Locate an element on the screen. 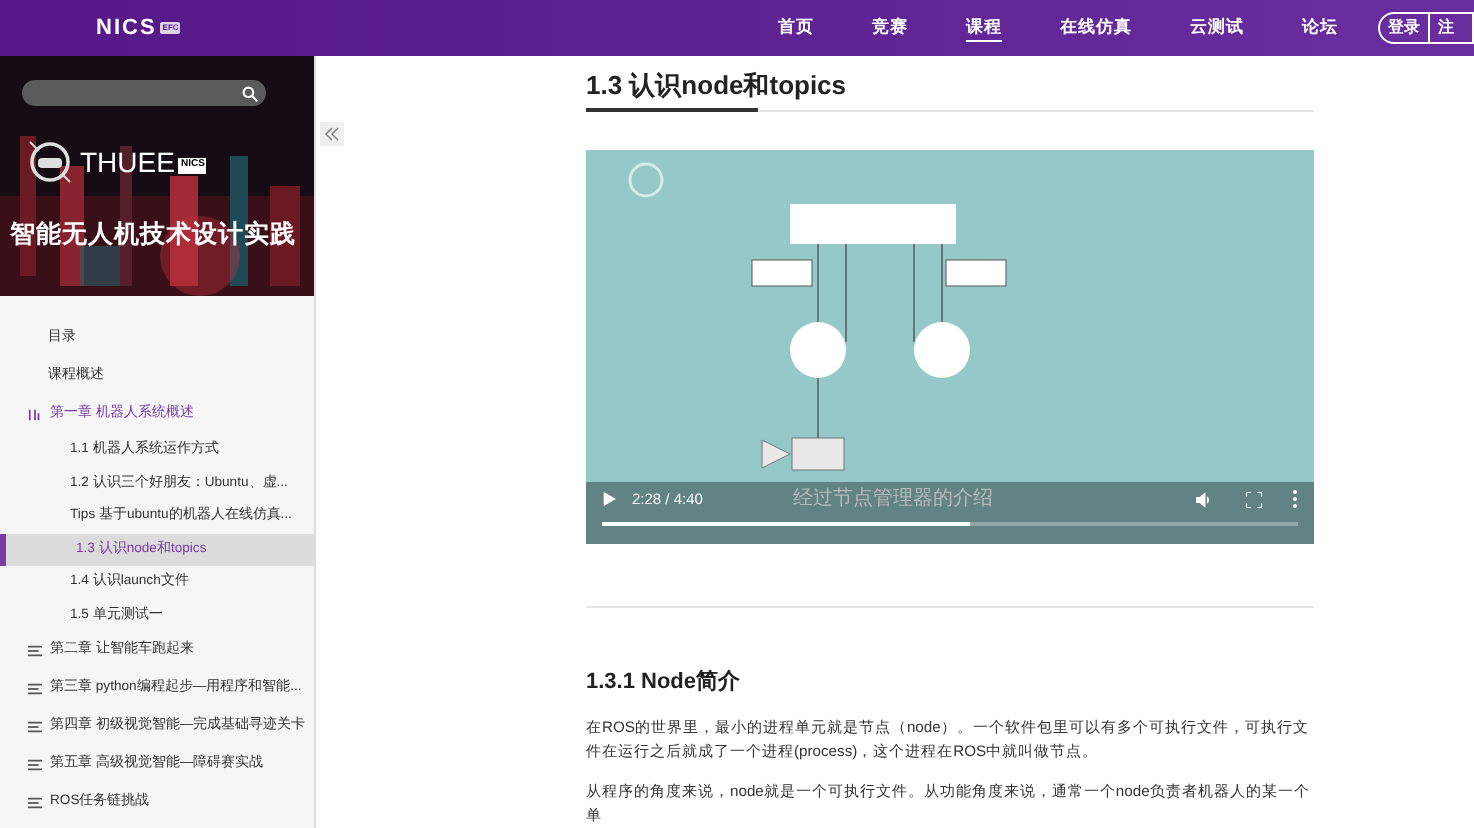 The height and width of the screenshot is (828, 1474). search-field is located at coordinates (144, 93).